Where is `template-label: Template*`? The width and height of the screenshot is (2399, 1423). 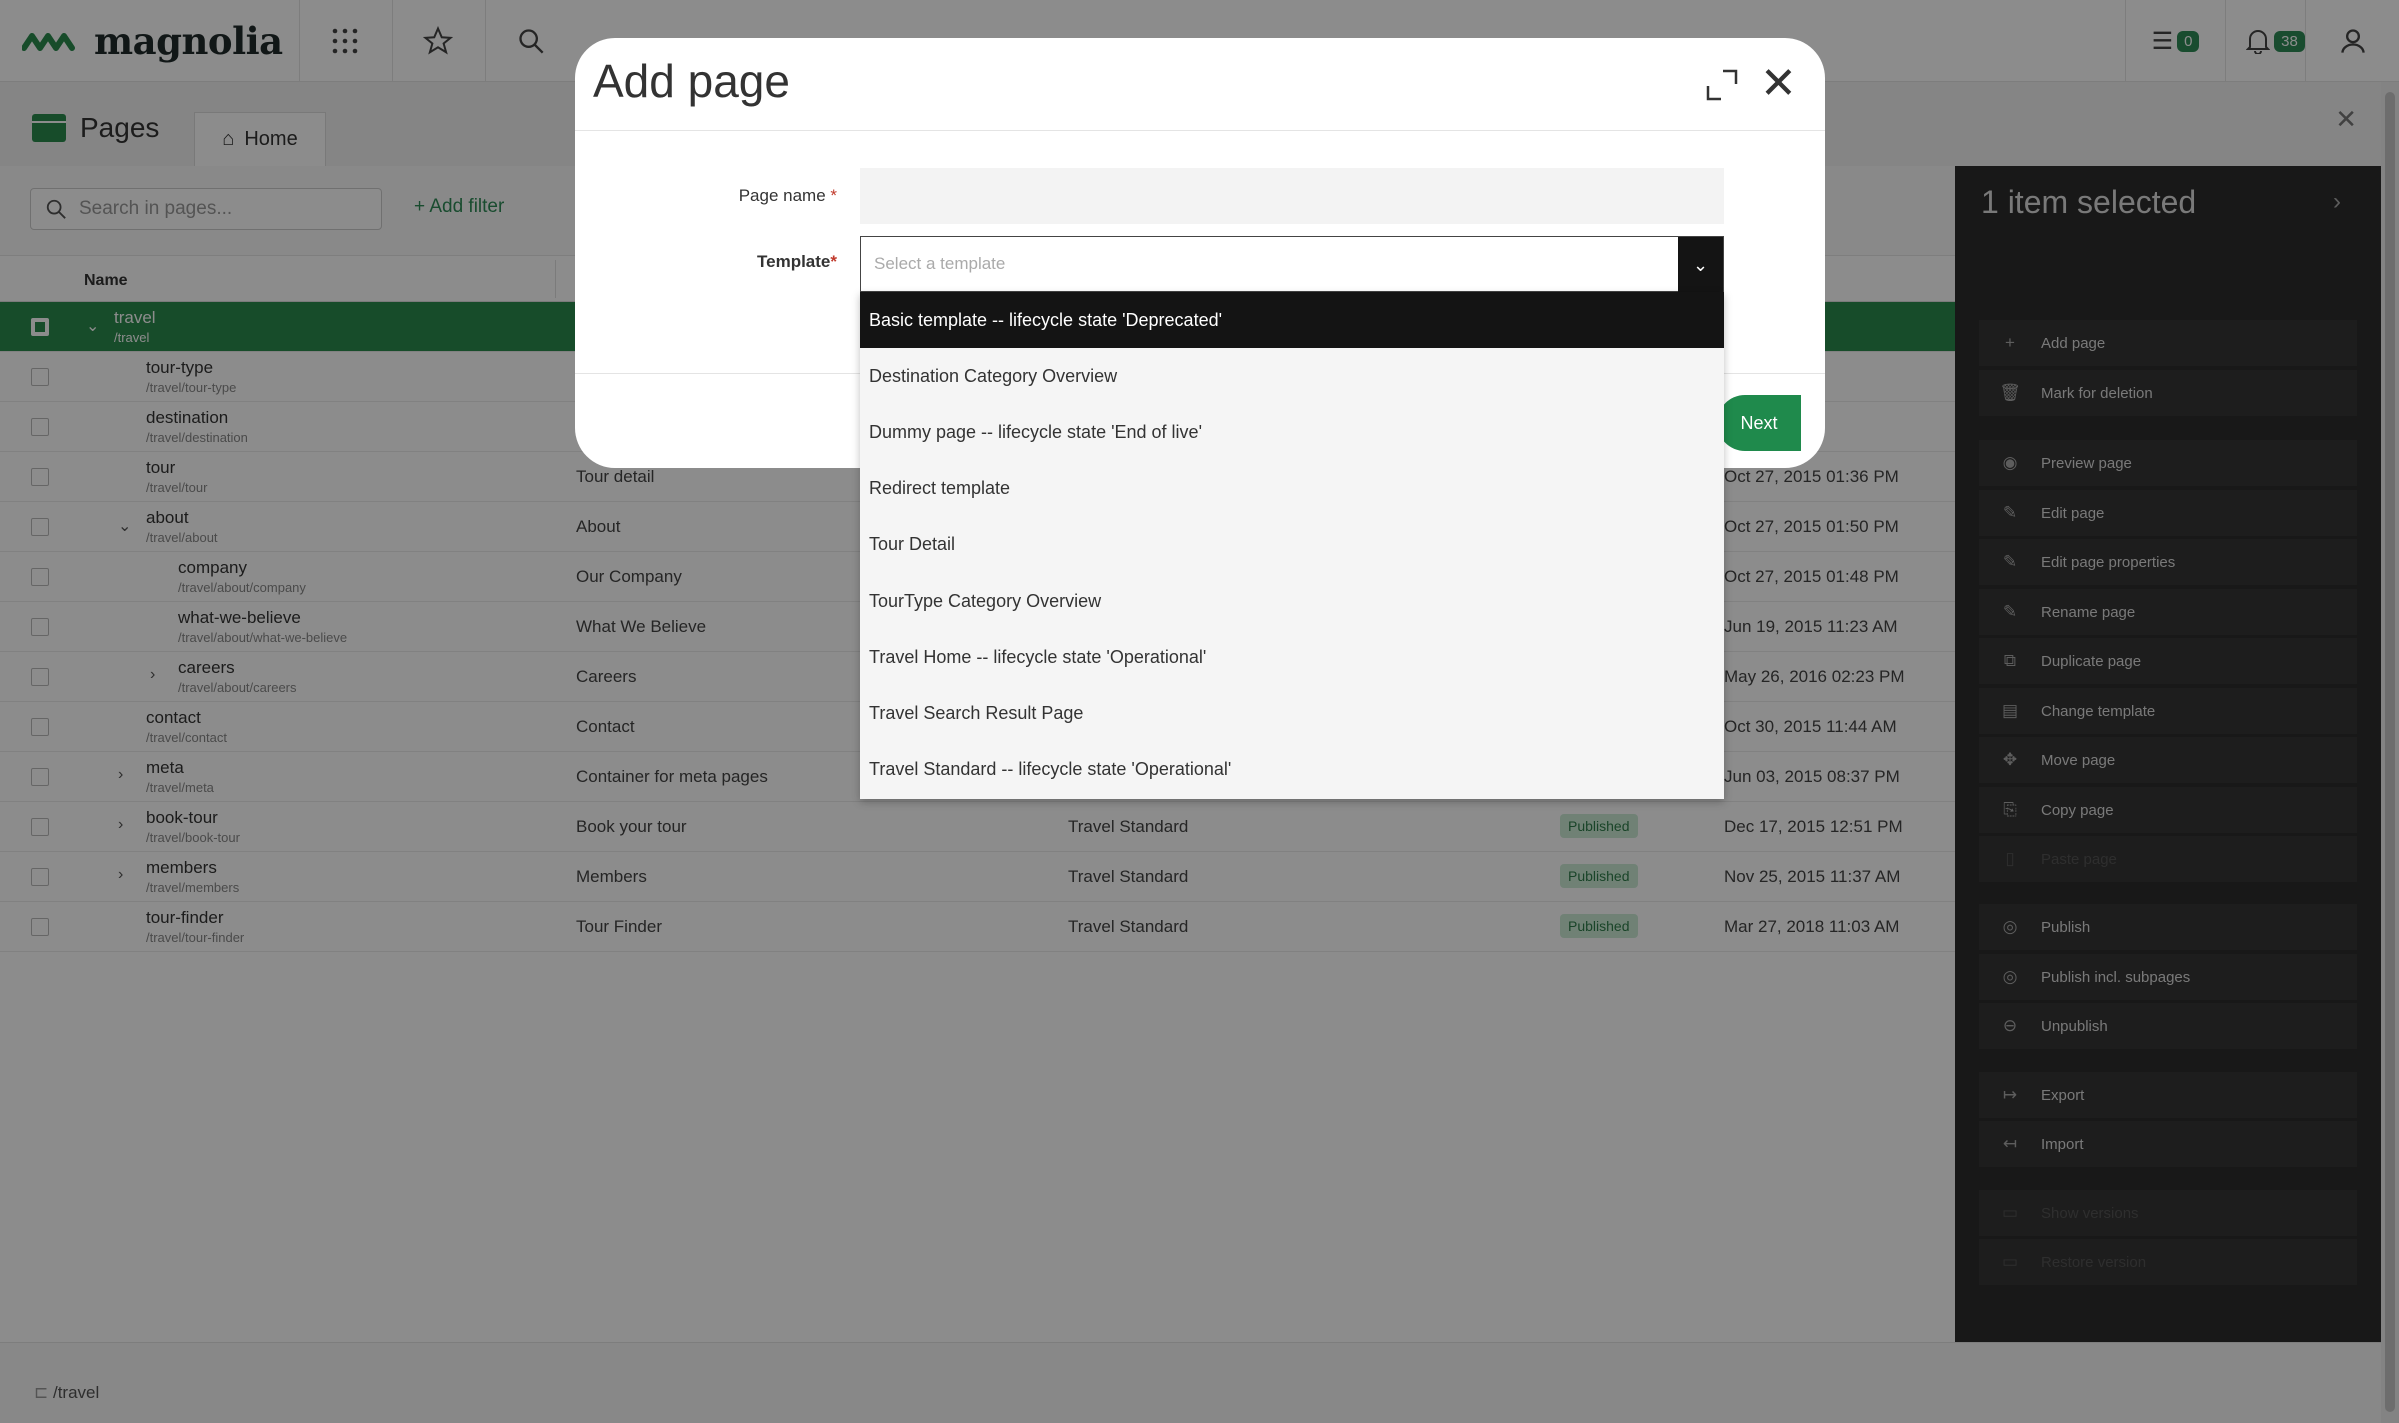
template-label: Template* is located at coordinates (771, 262).